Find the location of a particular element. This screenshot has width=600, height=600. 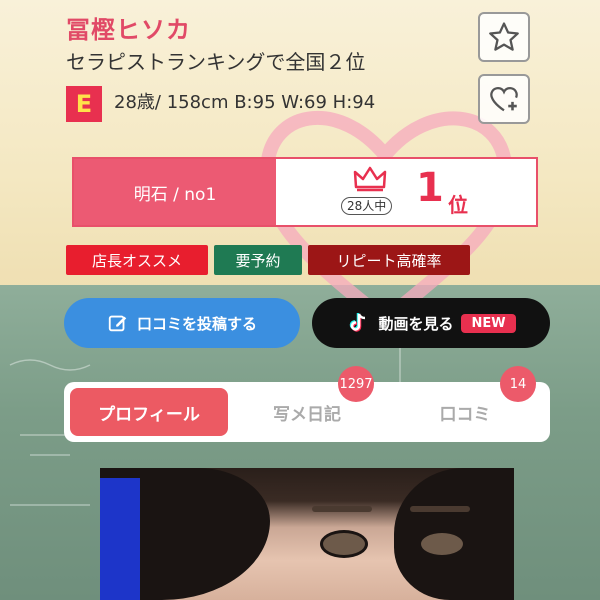

photo-diary-count-badge: 1297 is located at coordinates (356, 384).